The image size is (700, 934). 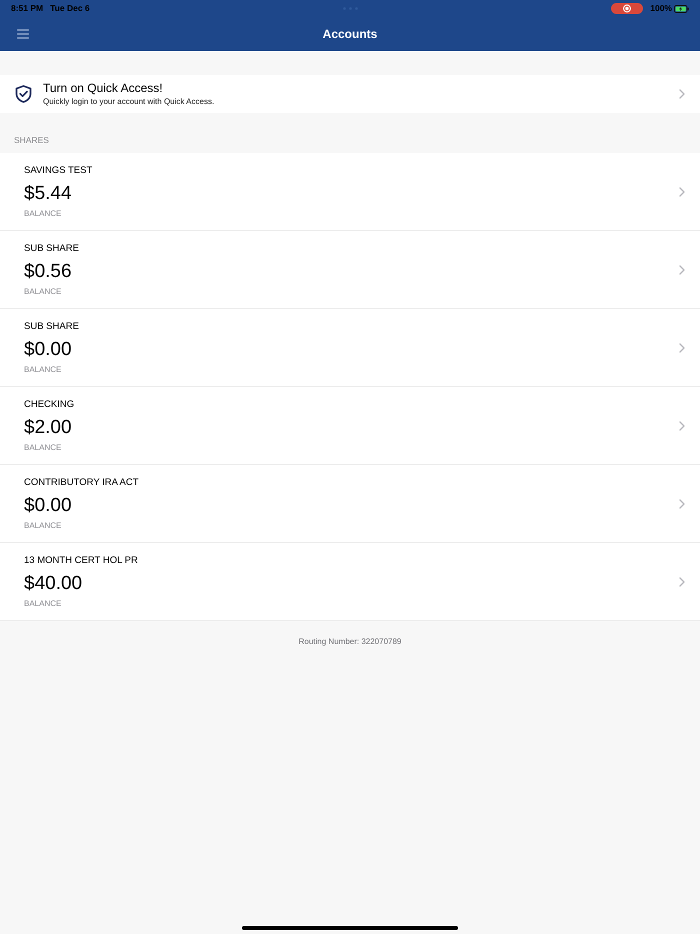 I want to click on battery-percent: 100%, so click(x=661, y=8).